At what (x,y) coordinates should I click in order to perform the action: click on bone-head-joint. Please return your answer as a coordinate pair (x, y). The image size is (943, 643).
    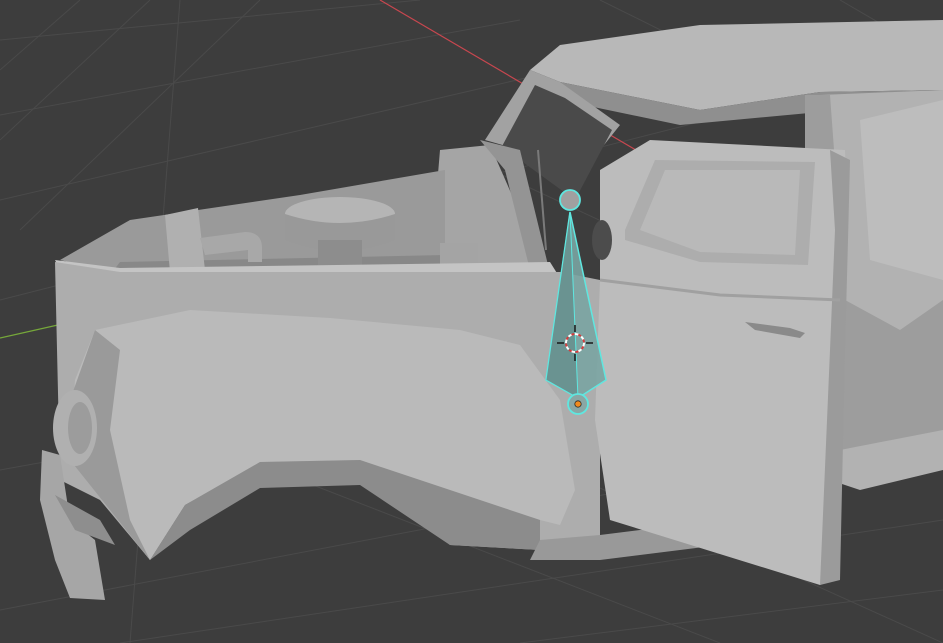
    Looking at the image, I should click on (570, 200).